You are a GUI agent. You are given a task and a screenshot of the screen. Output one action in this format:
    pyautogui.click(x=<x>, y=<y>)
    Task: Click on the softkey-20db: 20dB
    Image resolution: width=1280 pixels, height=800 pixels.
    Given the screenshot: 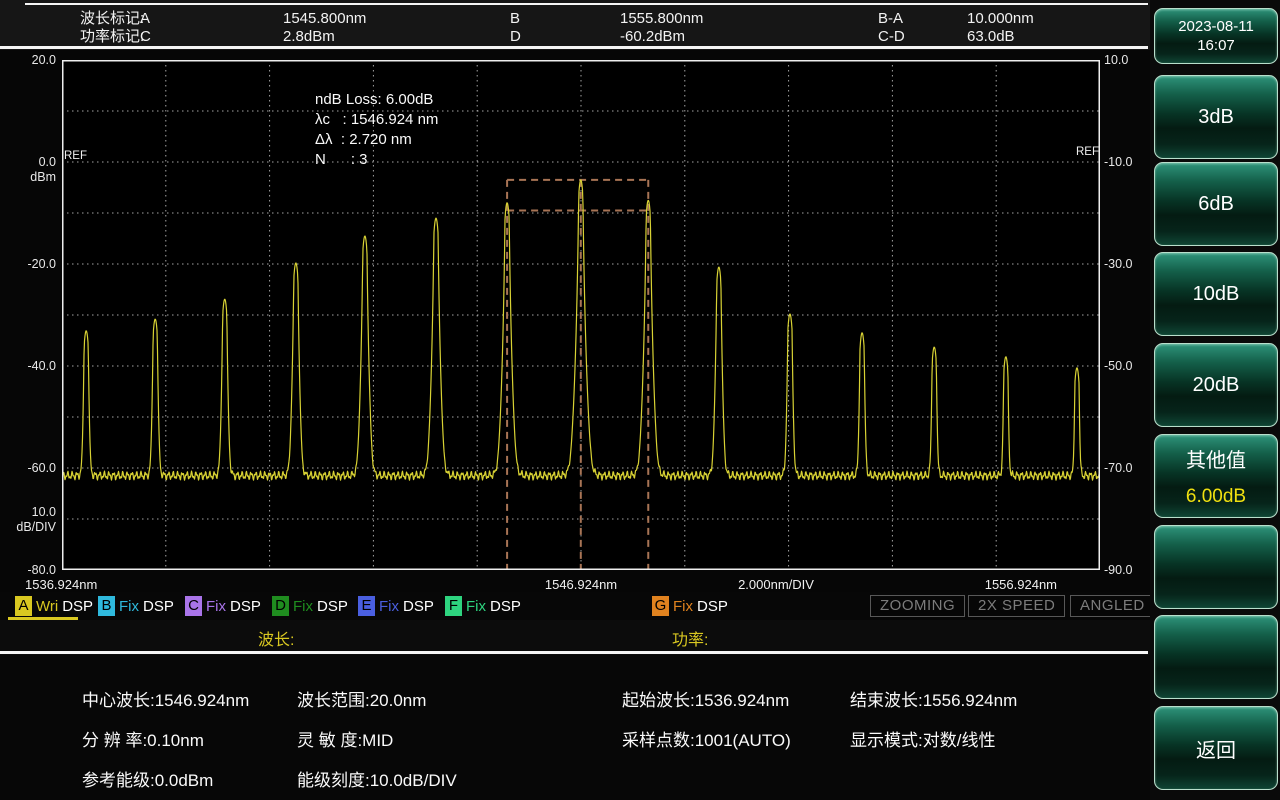 What is the action you would take?
    pyautogui.click(x=1216, y=385)
    